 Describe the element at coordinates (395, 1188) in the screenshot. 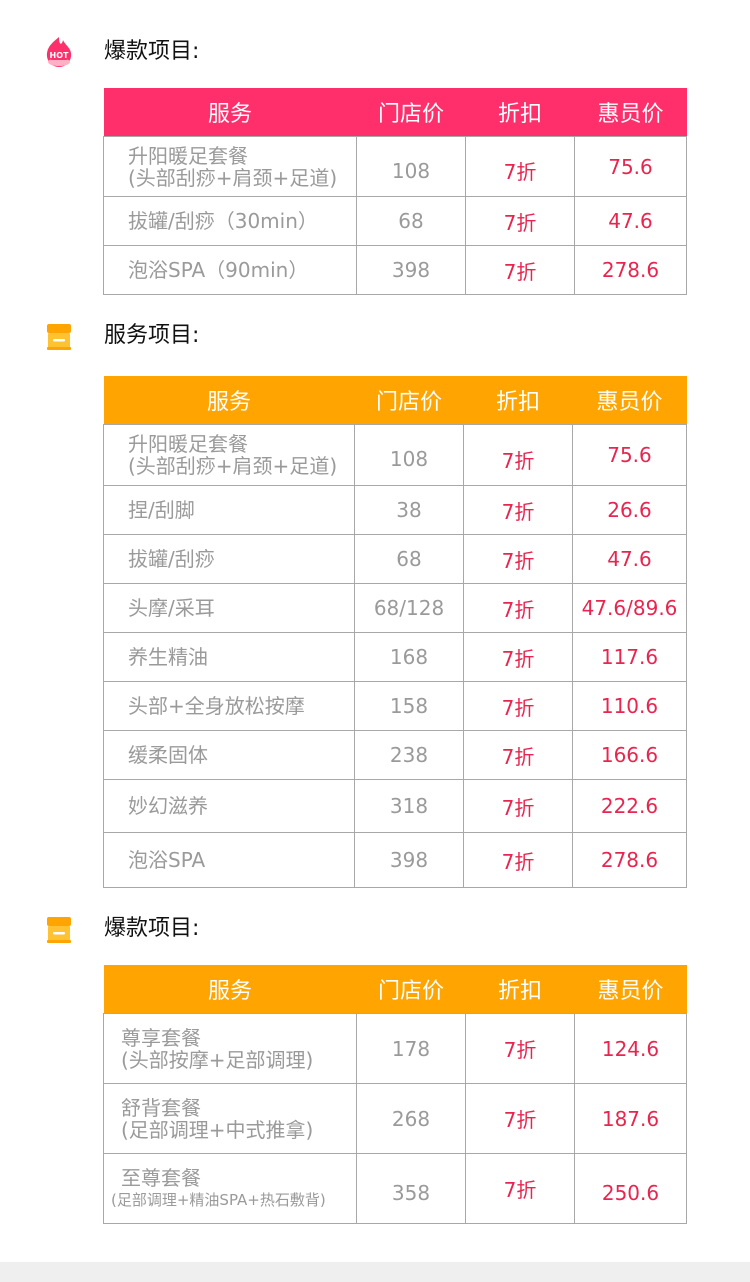

I see `table-row: 至尊套餐 (足部调理+精油SPA+热石敷背) 358 7折 250.6` at that location.